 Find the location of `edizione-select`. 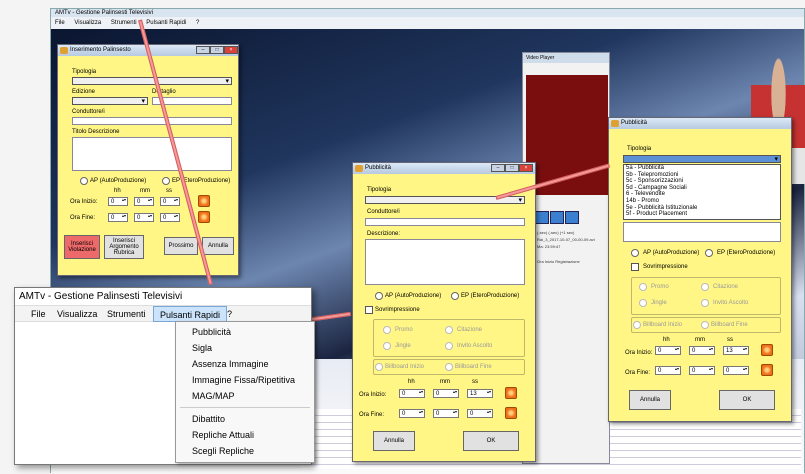

edizione-select is located at coordinates (110, 101).